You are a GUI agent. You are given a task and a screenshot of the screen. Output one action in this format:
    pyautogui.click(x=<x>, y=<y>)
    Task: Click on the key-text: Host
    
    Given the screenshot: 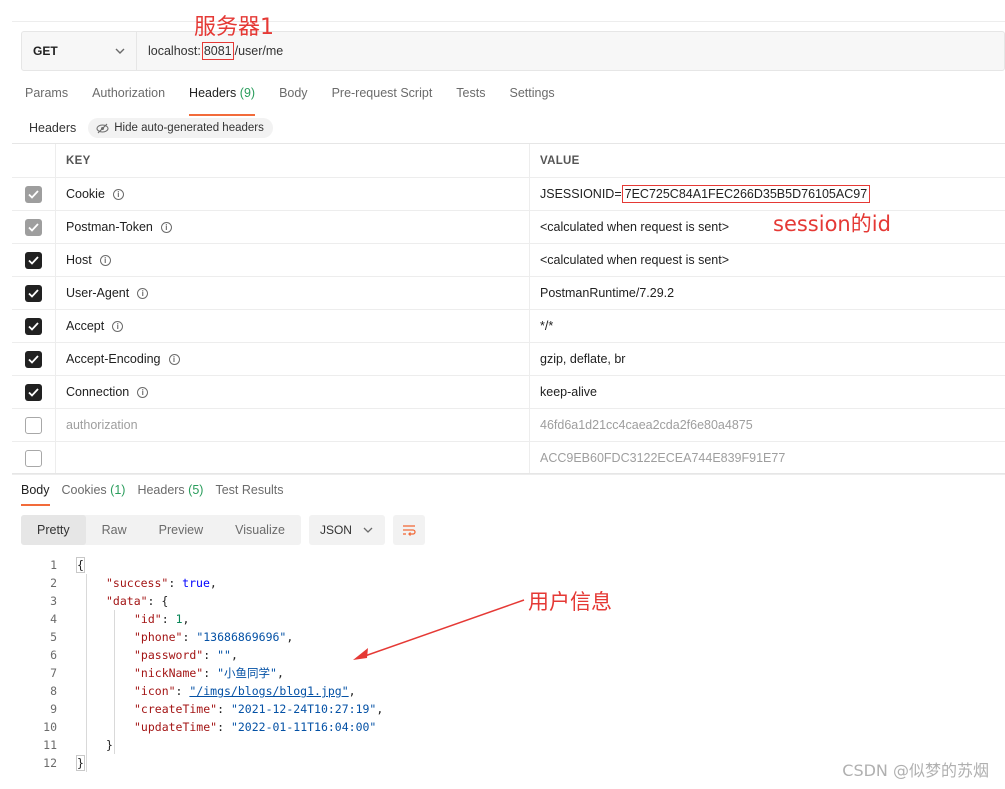 What is the action you would take?
    pyautogui.click(x=79, y=260)
    